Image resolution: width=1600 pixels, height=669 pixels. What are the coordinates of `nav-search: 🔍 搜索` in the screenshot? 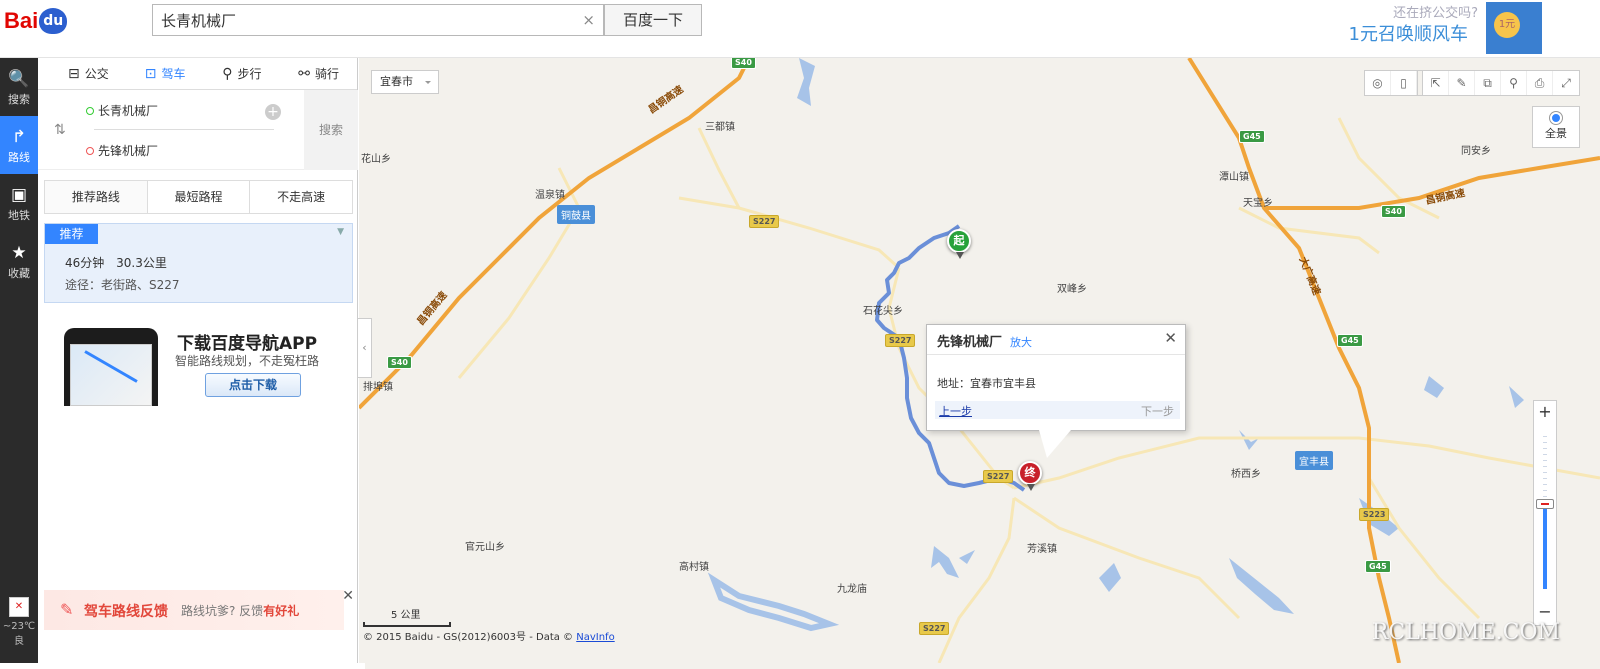 It's located at (19, 87).